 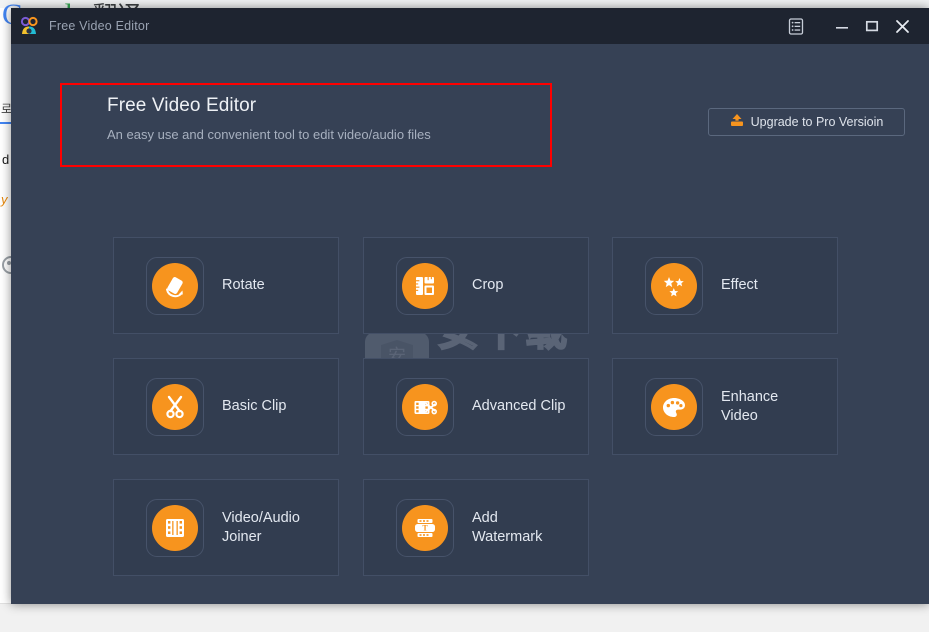 I want to click on card-label: Add Watermark, so click(x=507, y=527).